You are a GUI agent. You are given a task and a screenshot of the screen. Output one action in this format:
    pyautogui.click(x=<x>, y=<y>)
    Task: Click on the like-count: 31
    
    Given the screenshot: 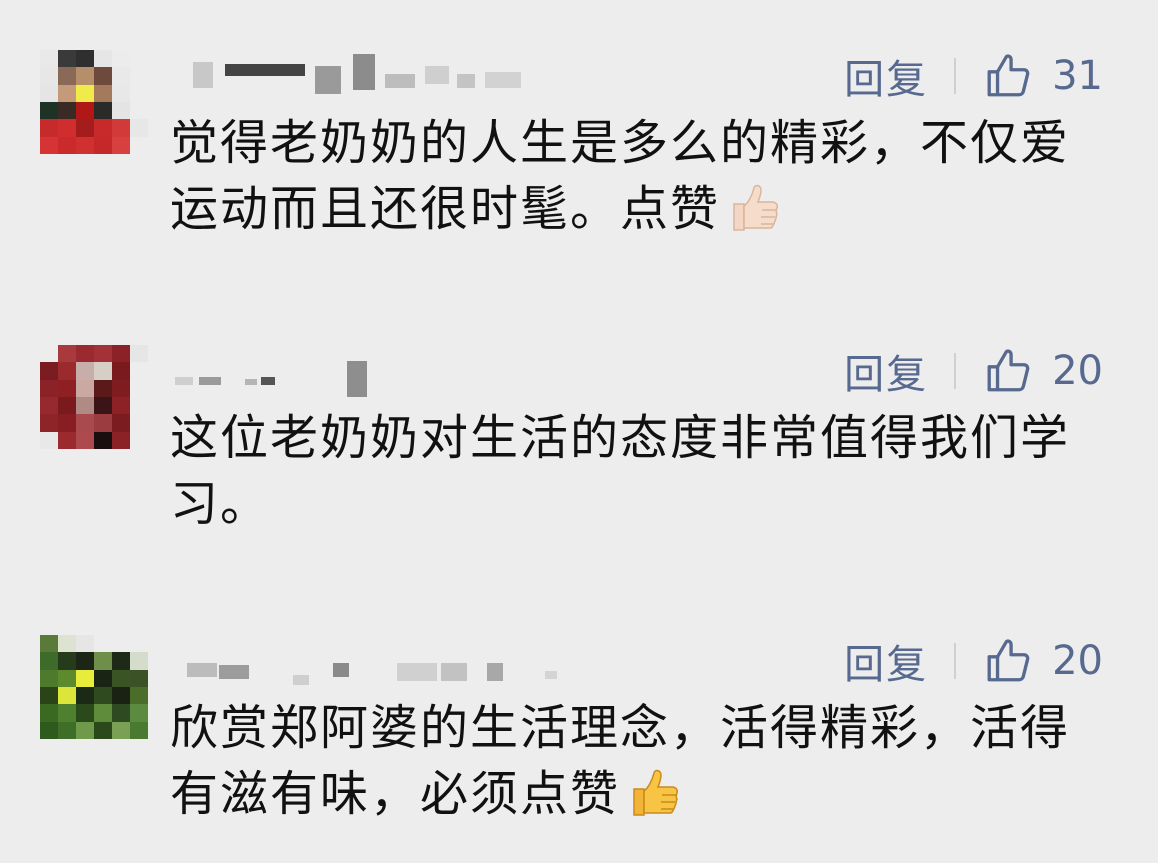 What is the action you would take?
    pyautogui.click(x=1077, y=76)
    